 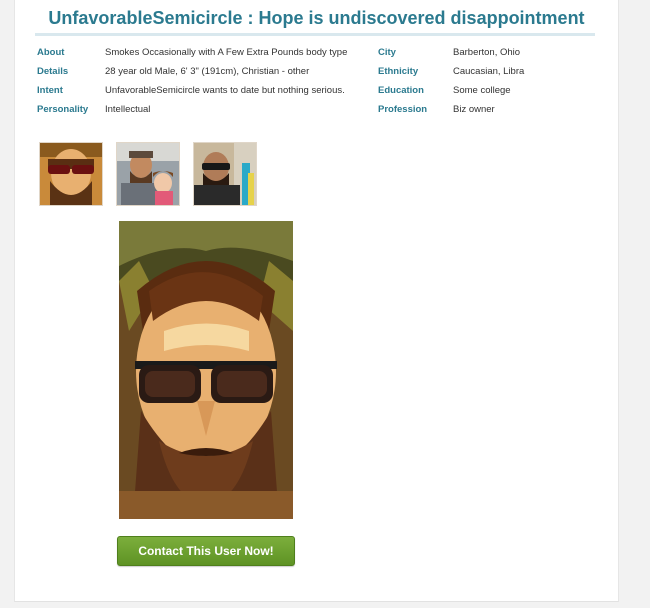 I want to click on education-value: Some college, so click(x=482, y=90).